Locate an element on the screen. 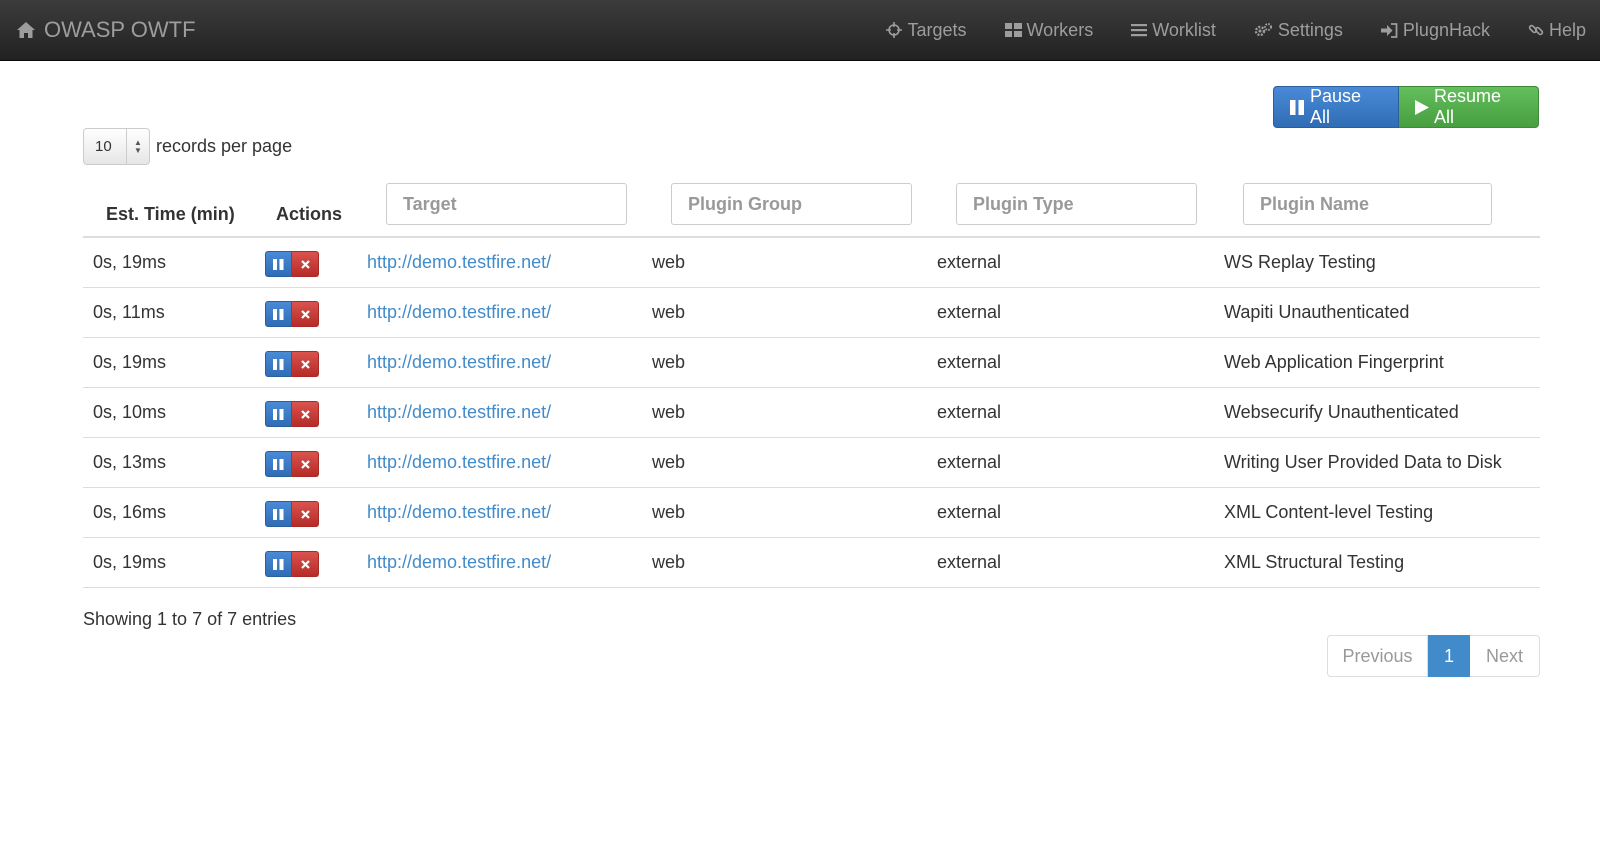  nav-targets: Targets is located at coordinates (926, 30).